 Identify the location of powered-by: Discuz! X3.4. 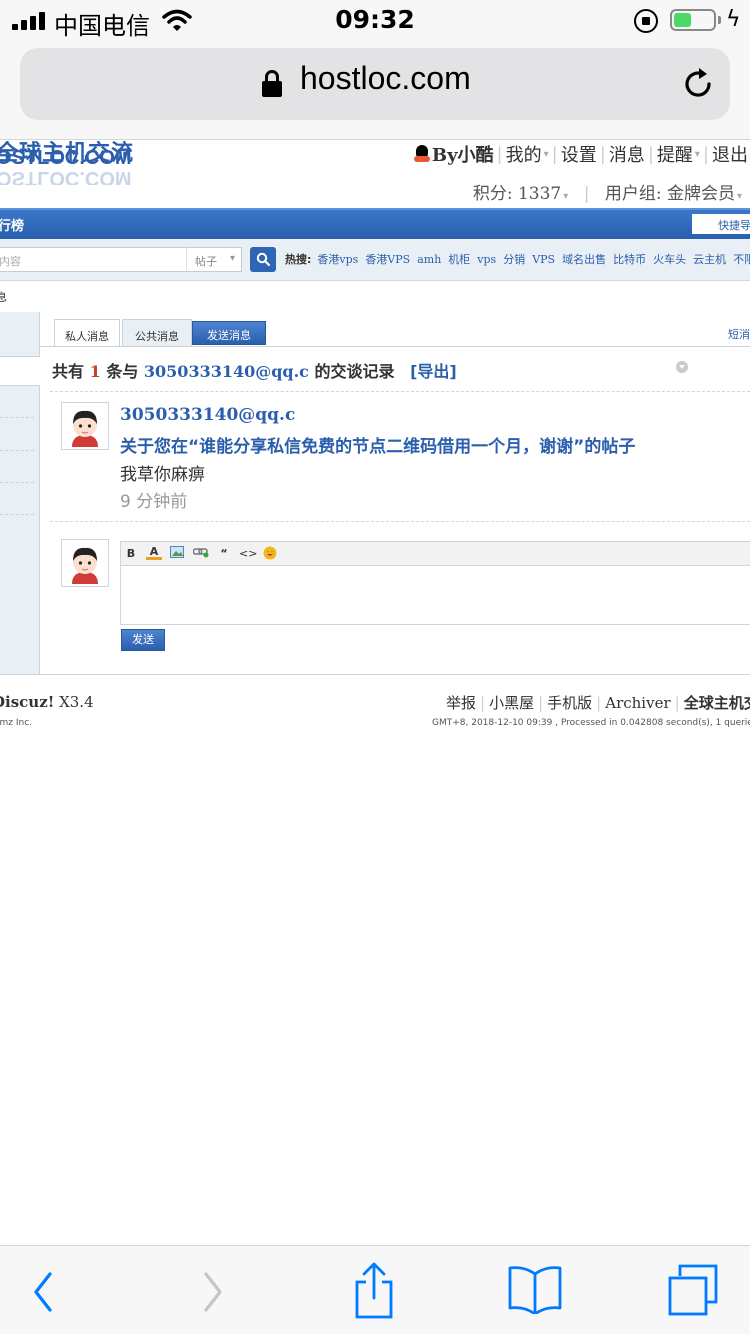
(47, 702).